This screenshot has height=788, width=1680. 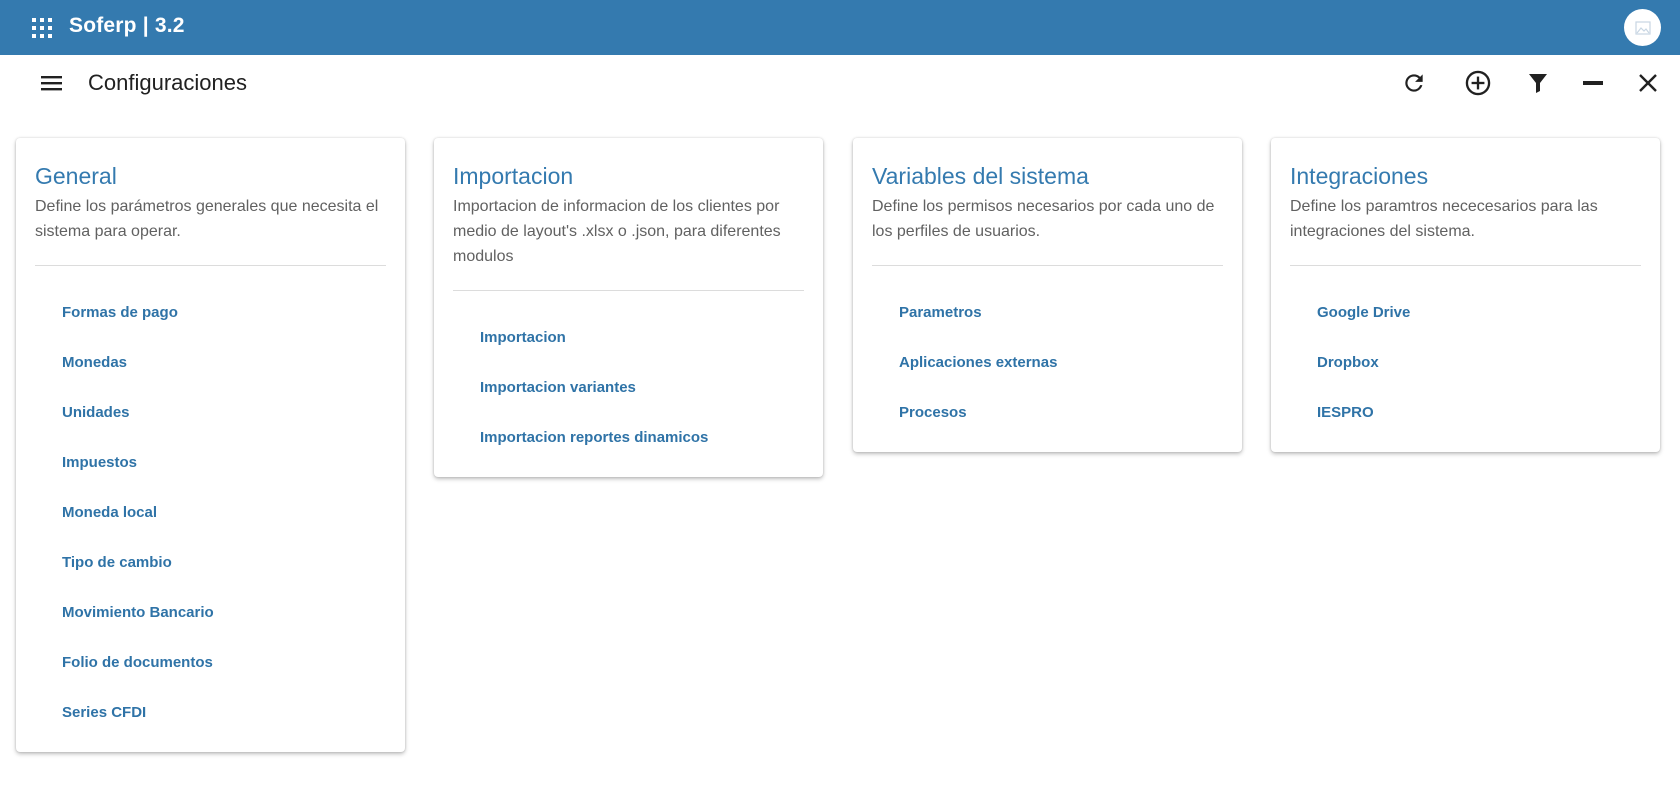 I want to click on card-title: Importacion, so click(x=513, y=176).